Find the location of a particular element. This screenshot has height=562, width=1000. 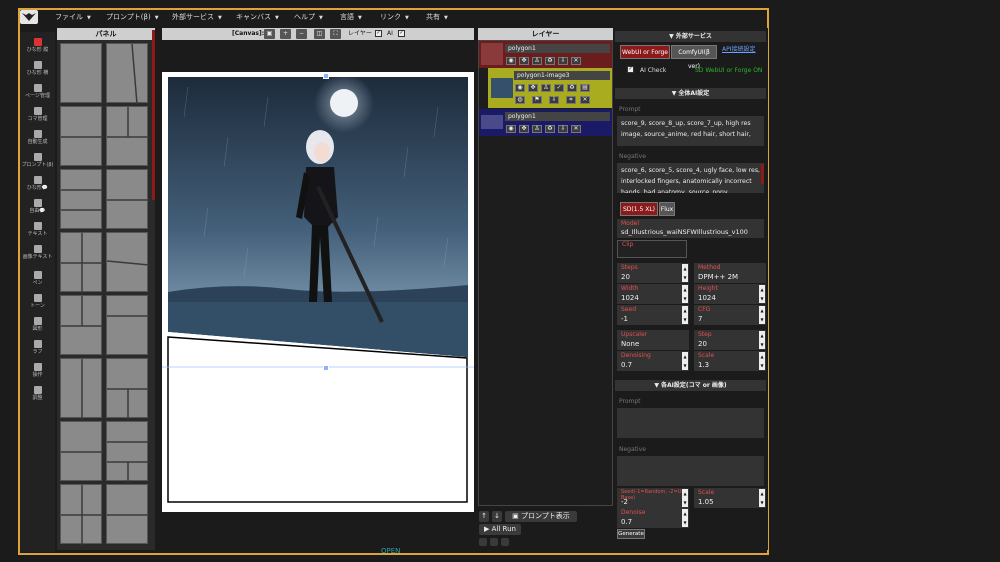

sd-button: SD(1.5 XL) is located at coordinates (639, 209).